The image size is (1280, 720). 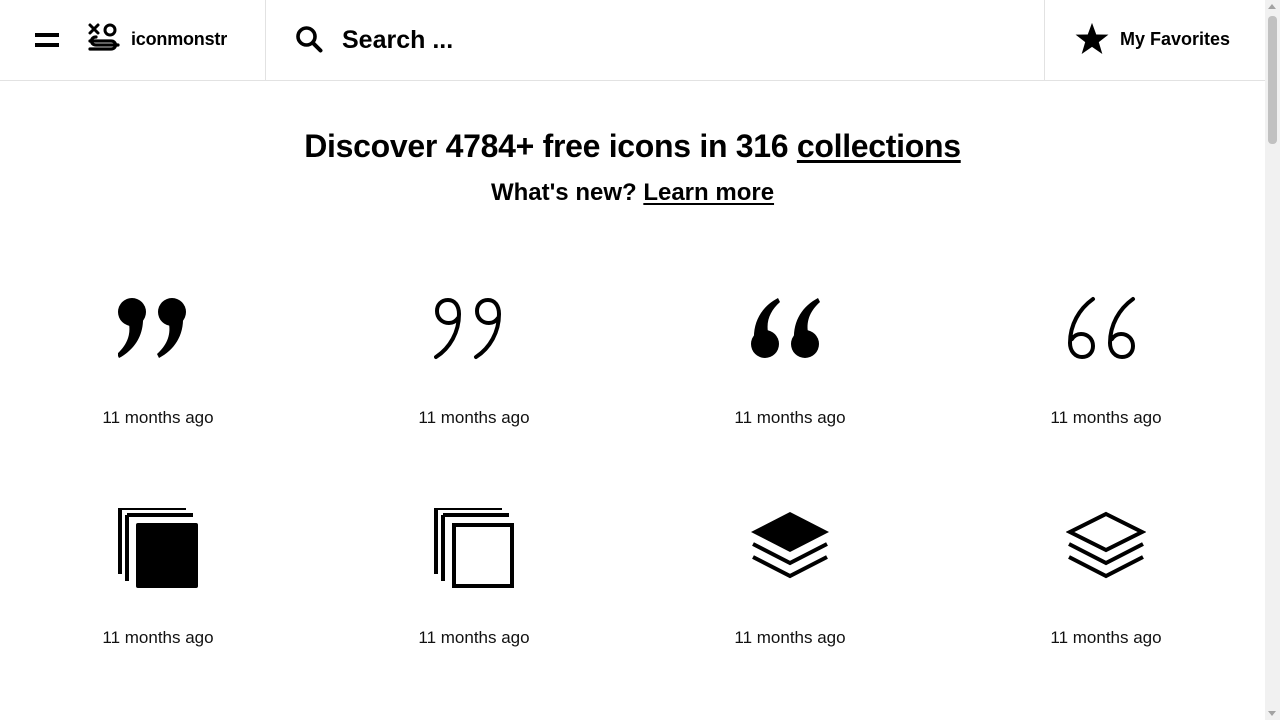 What do you see at coordinates (550, 146) in the screenshot?
I see `page-title-text: Discover 4784+ free icons in 316` at bounding box center [550, 146].